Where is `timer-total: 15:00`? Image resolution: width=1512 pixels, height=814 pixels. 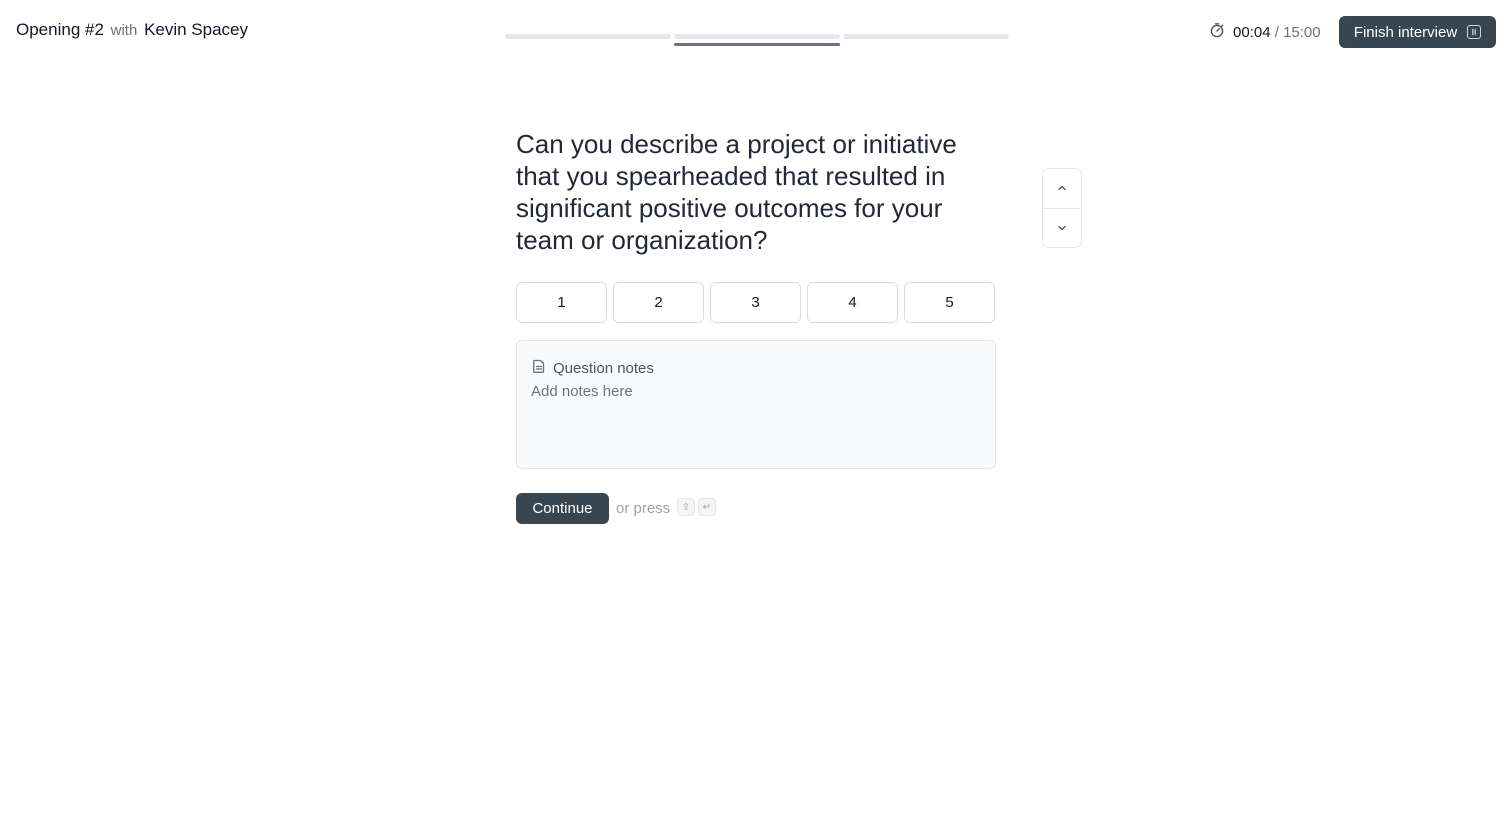
timer-total: 15:00 is located at coordinates (1302, 32).